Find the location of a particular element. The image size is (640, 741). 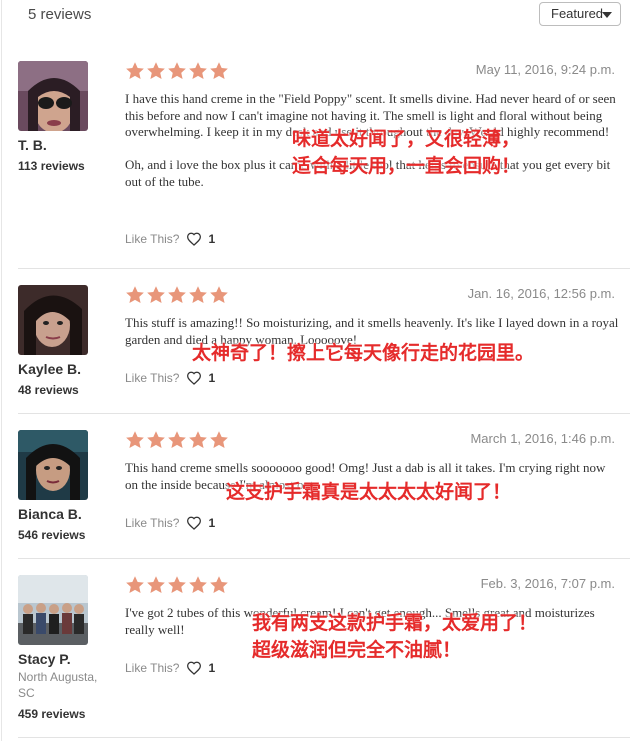

review-date: Feb. 3, 2016, 7:07 p.m. is located at coordinates (547, 583).